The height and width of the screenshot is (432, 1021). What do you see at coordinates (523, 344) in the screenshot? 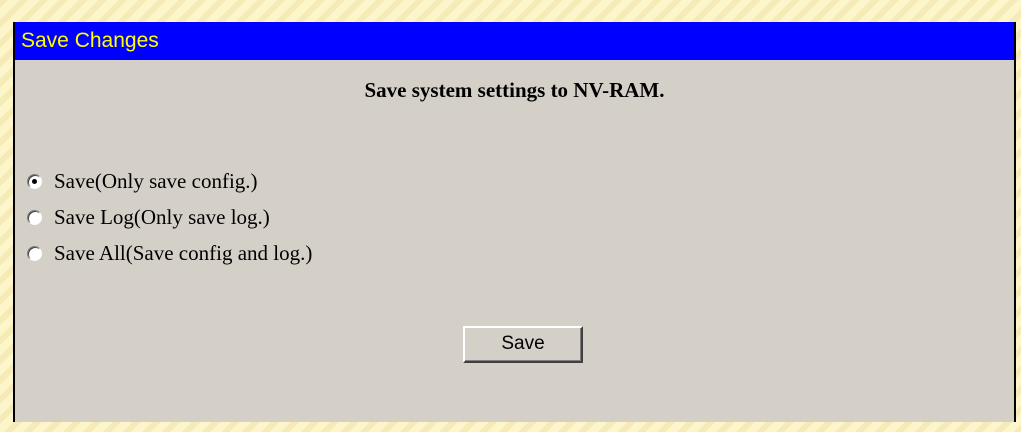
I see `save-button: Save` at bounding box center [523, 344].